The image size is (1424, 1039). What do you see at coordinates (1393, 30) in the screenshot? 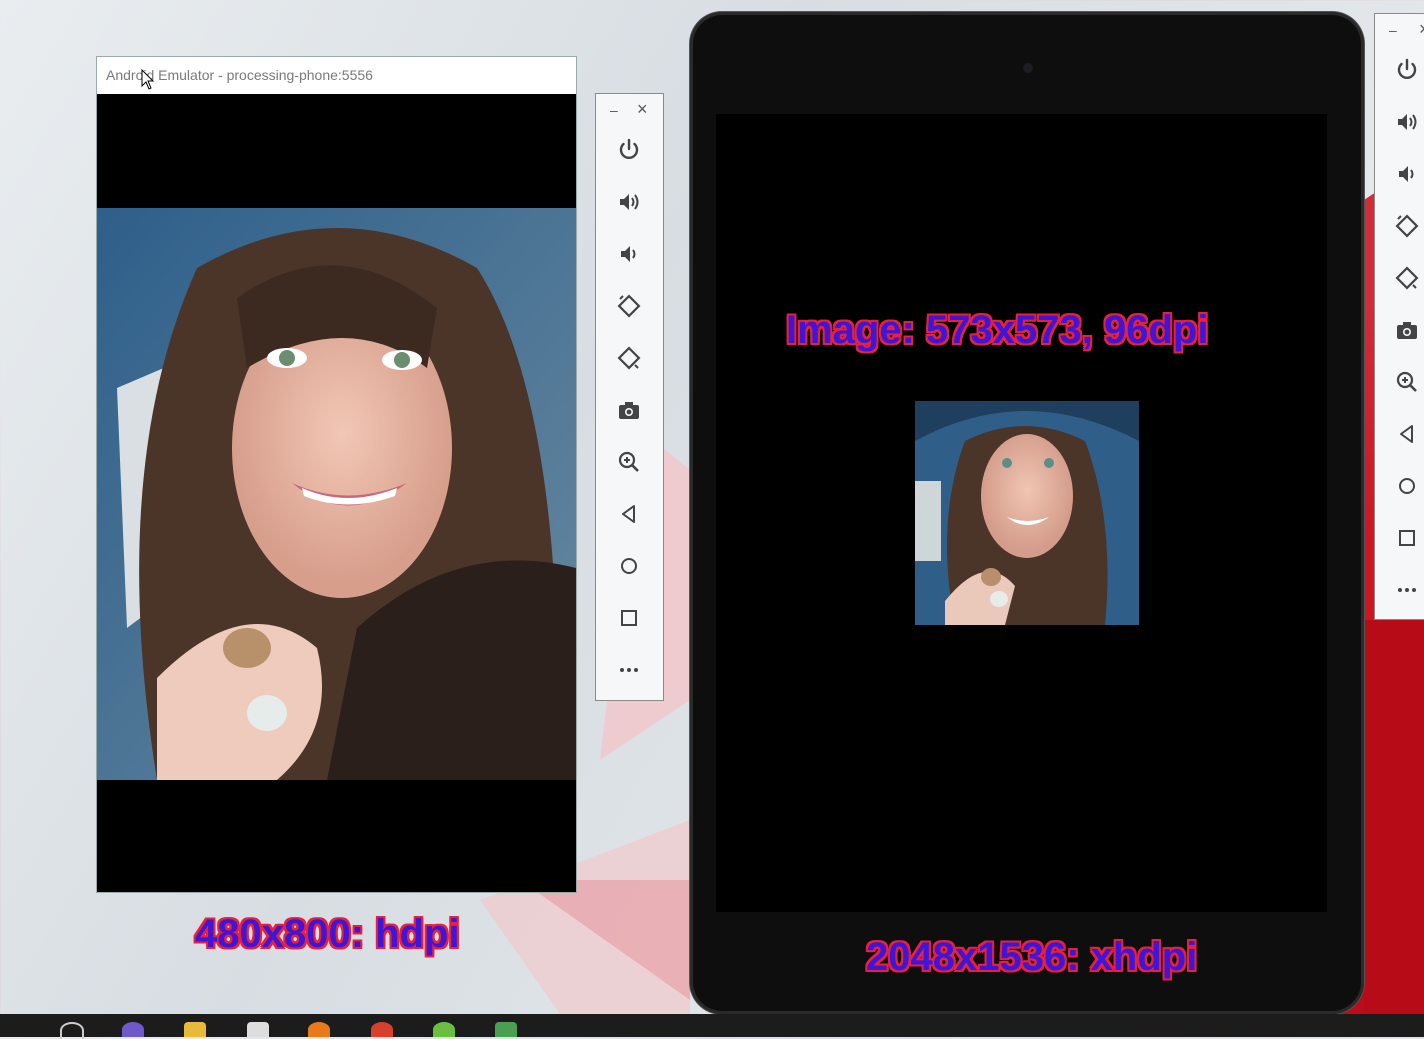
I see `minimize-button-2: –` at bounding box center [1393, 30].